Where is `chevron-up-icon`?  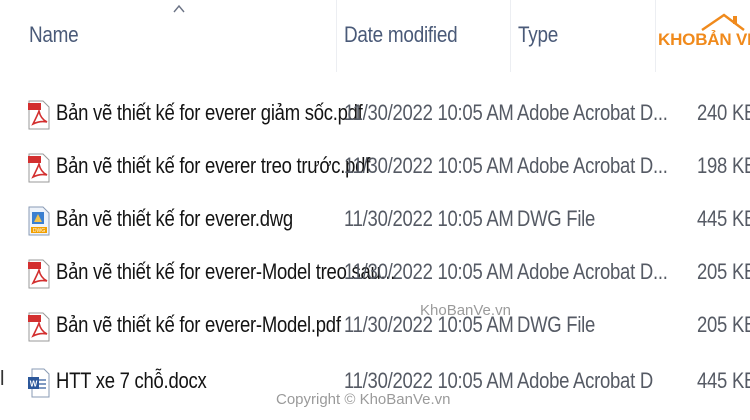 chevron-up-icon is located at coordinates (179, 9).